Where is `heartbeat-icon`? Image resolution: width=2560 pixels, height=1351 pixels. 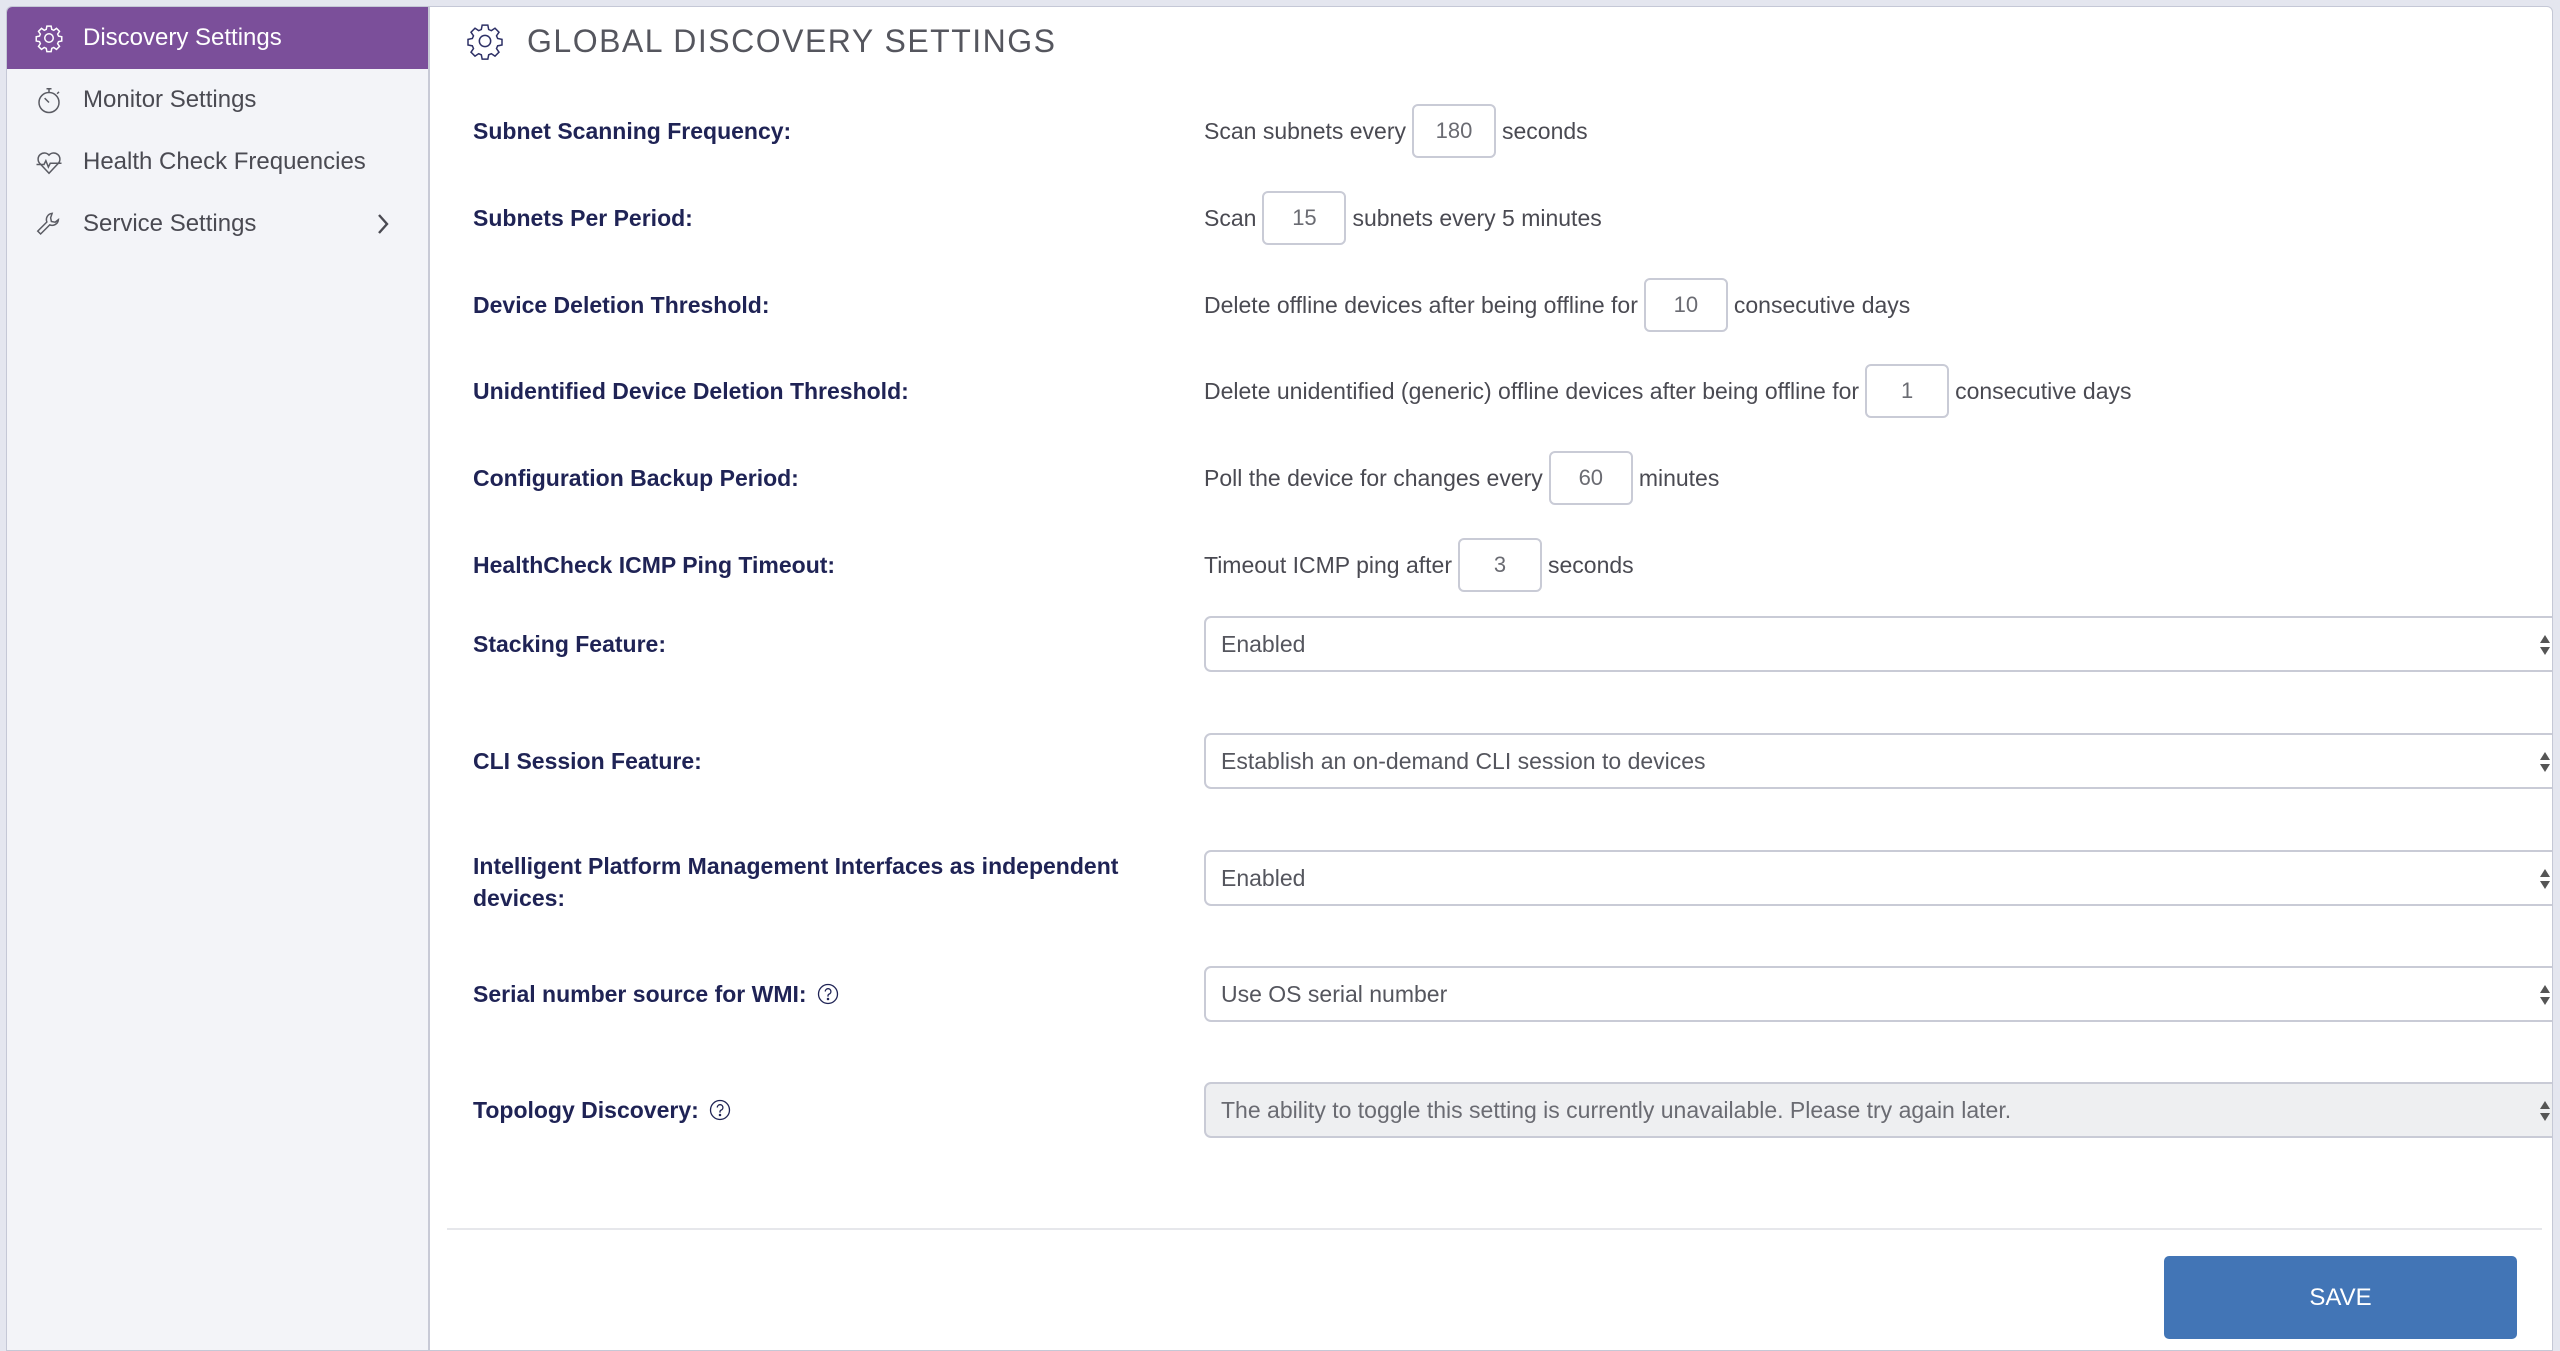 heartbeat-icon is located at coordinates (49, 162).